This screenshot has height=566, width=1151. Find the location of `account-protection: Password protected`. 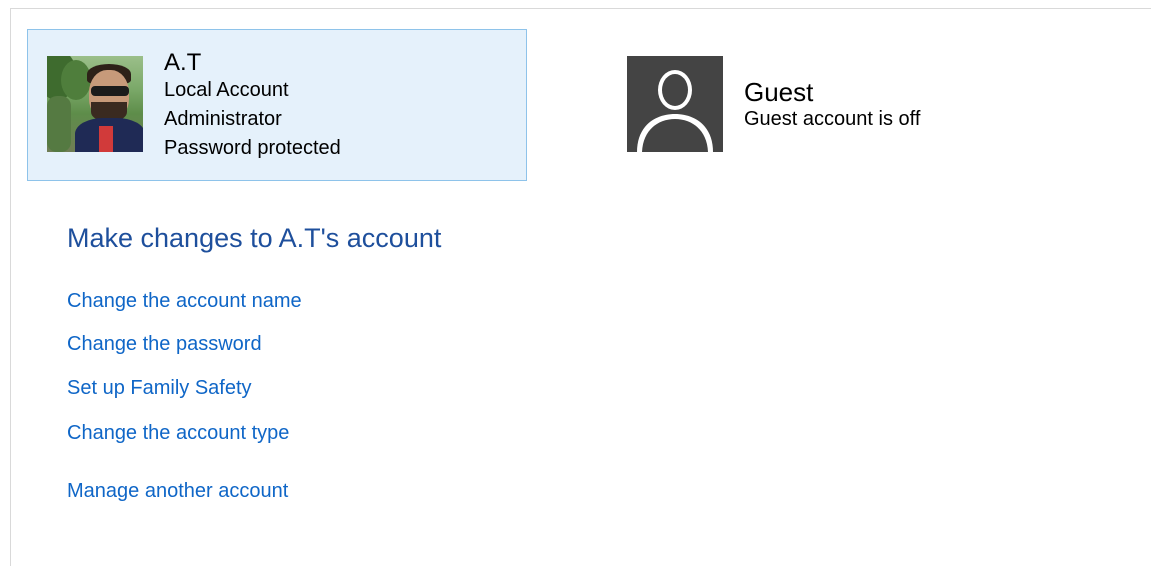

account-protection: Password protected is located at coordinates (252, 148).